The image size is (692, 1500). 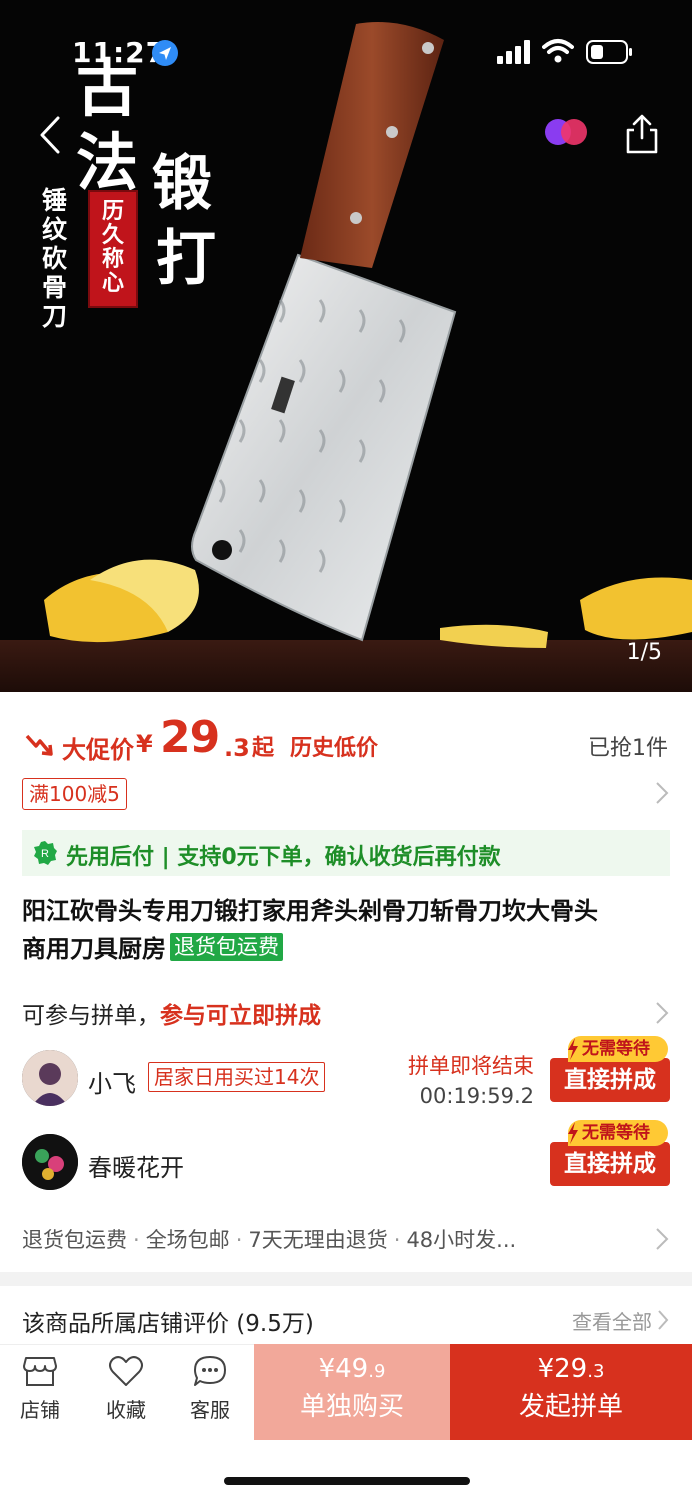 I want to click on solo-price-int: ¥49, so click(x=343, y=1369).